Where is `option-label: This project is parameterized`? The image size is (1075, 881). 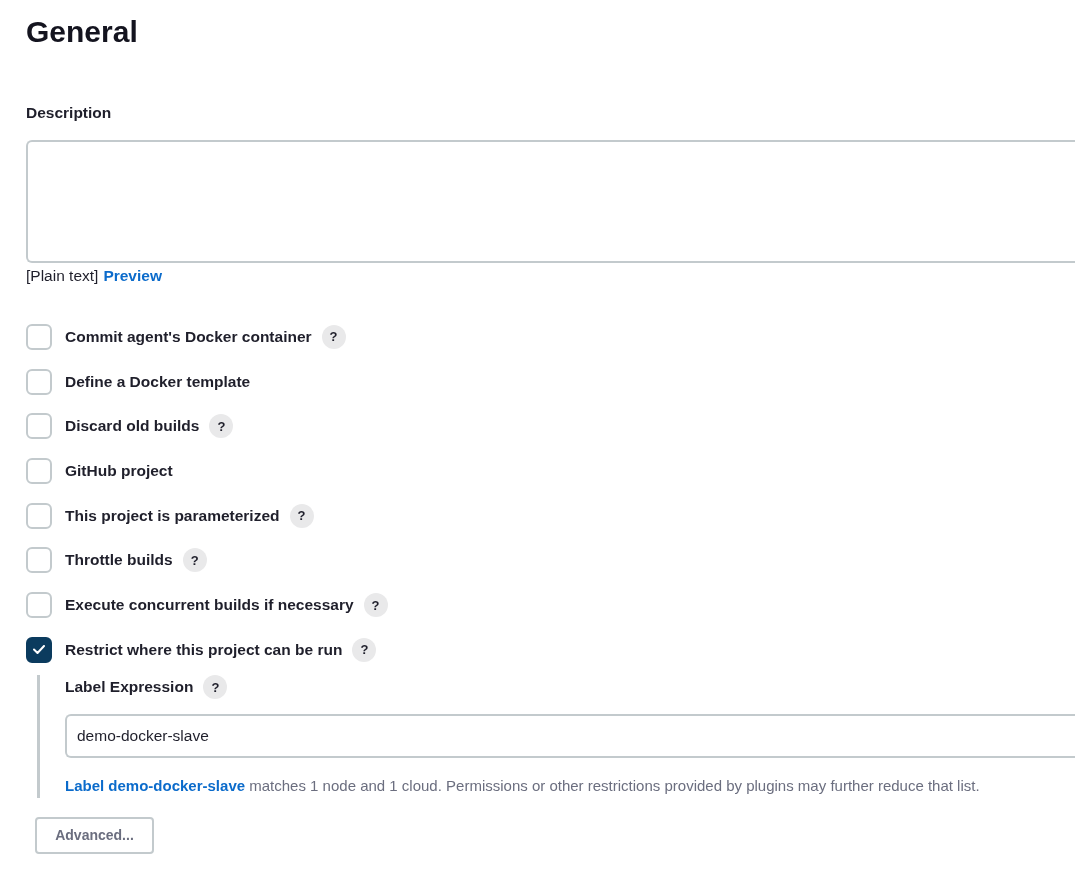
option-label: This project is parameterized is located at coordinates (172, 515).